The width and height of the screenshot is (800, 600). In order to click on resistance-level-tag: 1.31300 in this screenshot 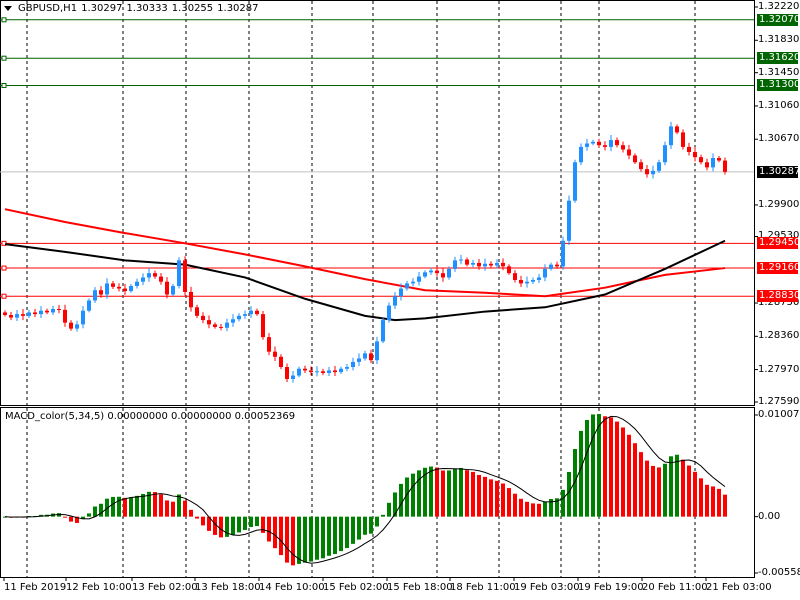, I will do `click(778, 85)`.